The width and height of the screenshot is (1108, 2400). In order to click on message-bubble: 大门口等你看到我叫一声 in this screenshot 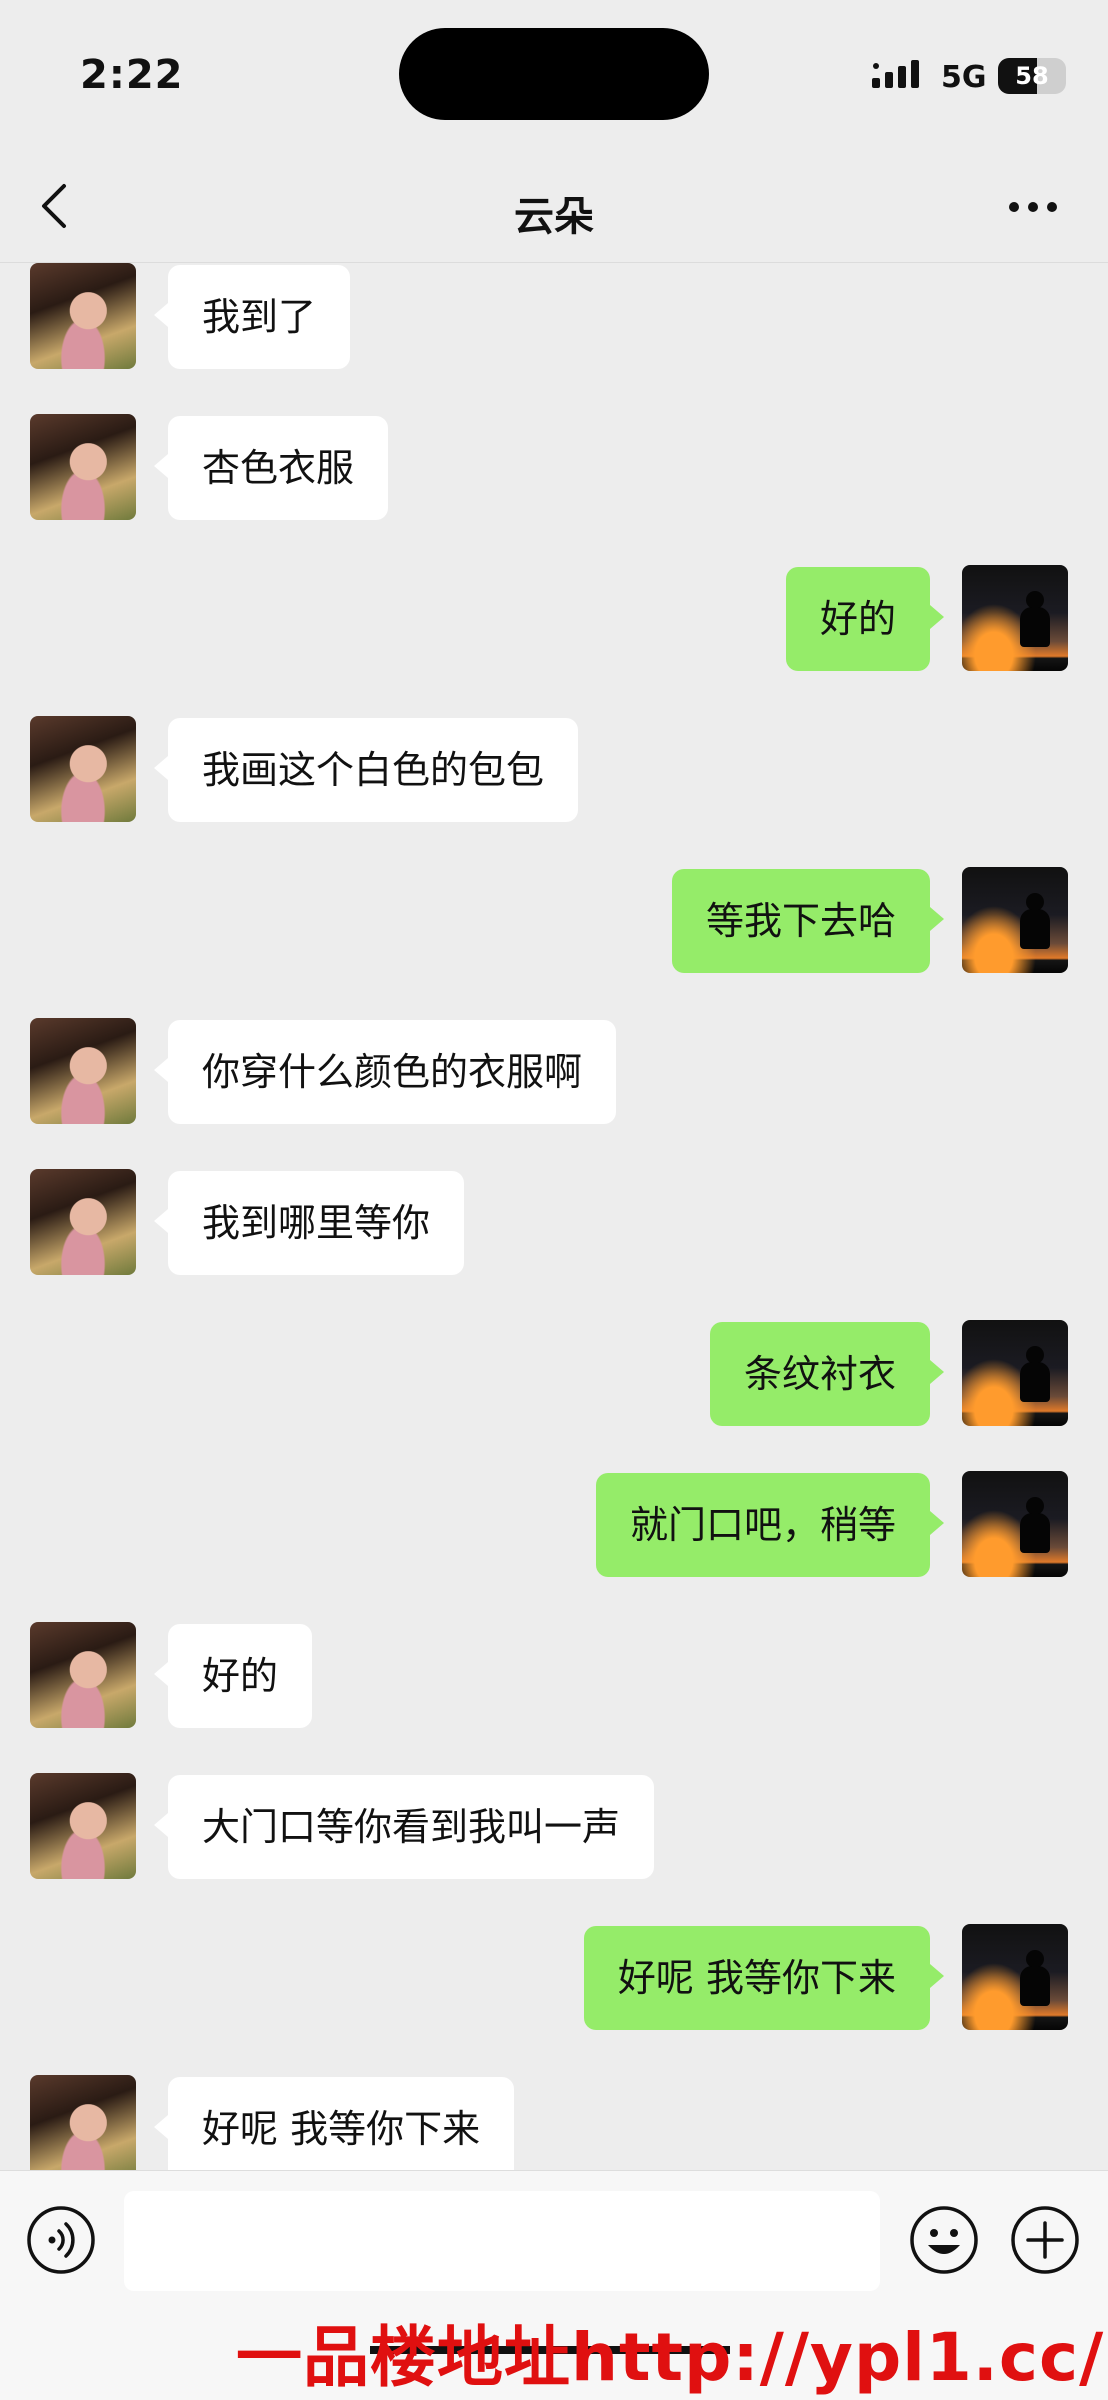, I will do `click(404, 1827)`.